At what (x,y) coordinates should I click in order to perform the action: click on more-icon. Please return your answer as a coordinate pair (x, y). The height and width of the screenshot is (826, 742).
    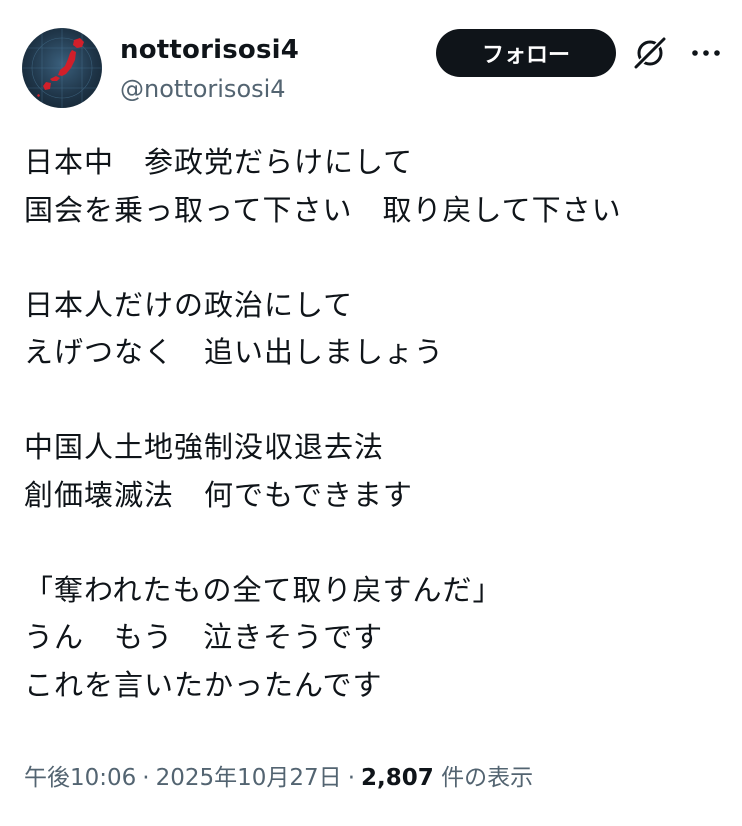
    Looking at the image, I should click on (706, 53).